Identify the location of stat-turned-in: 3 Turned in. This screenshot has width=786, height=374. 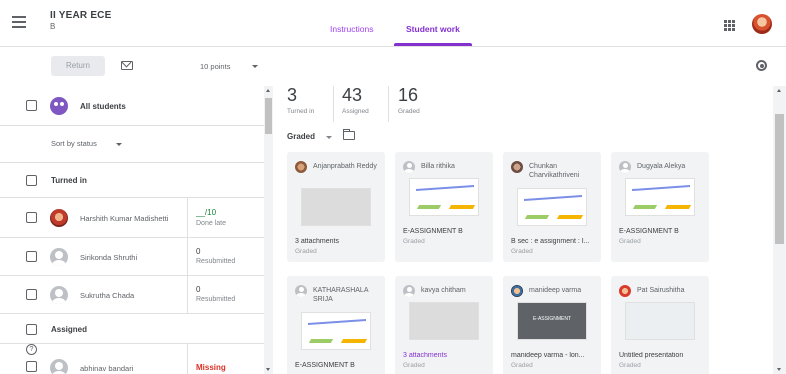
(300, 105).